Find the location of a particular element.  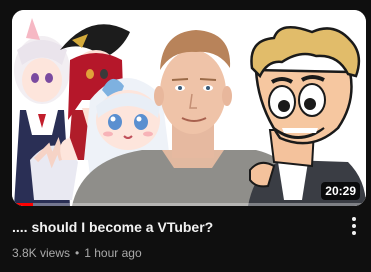

watch-progress-track is located at coordinates (189, 204).